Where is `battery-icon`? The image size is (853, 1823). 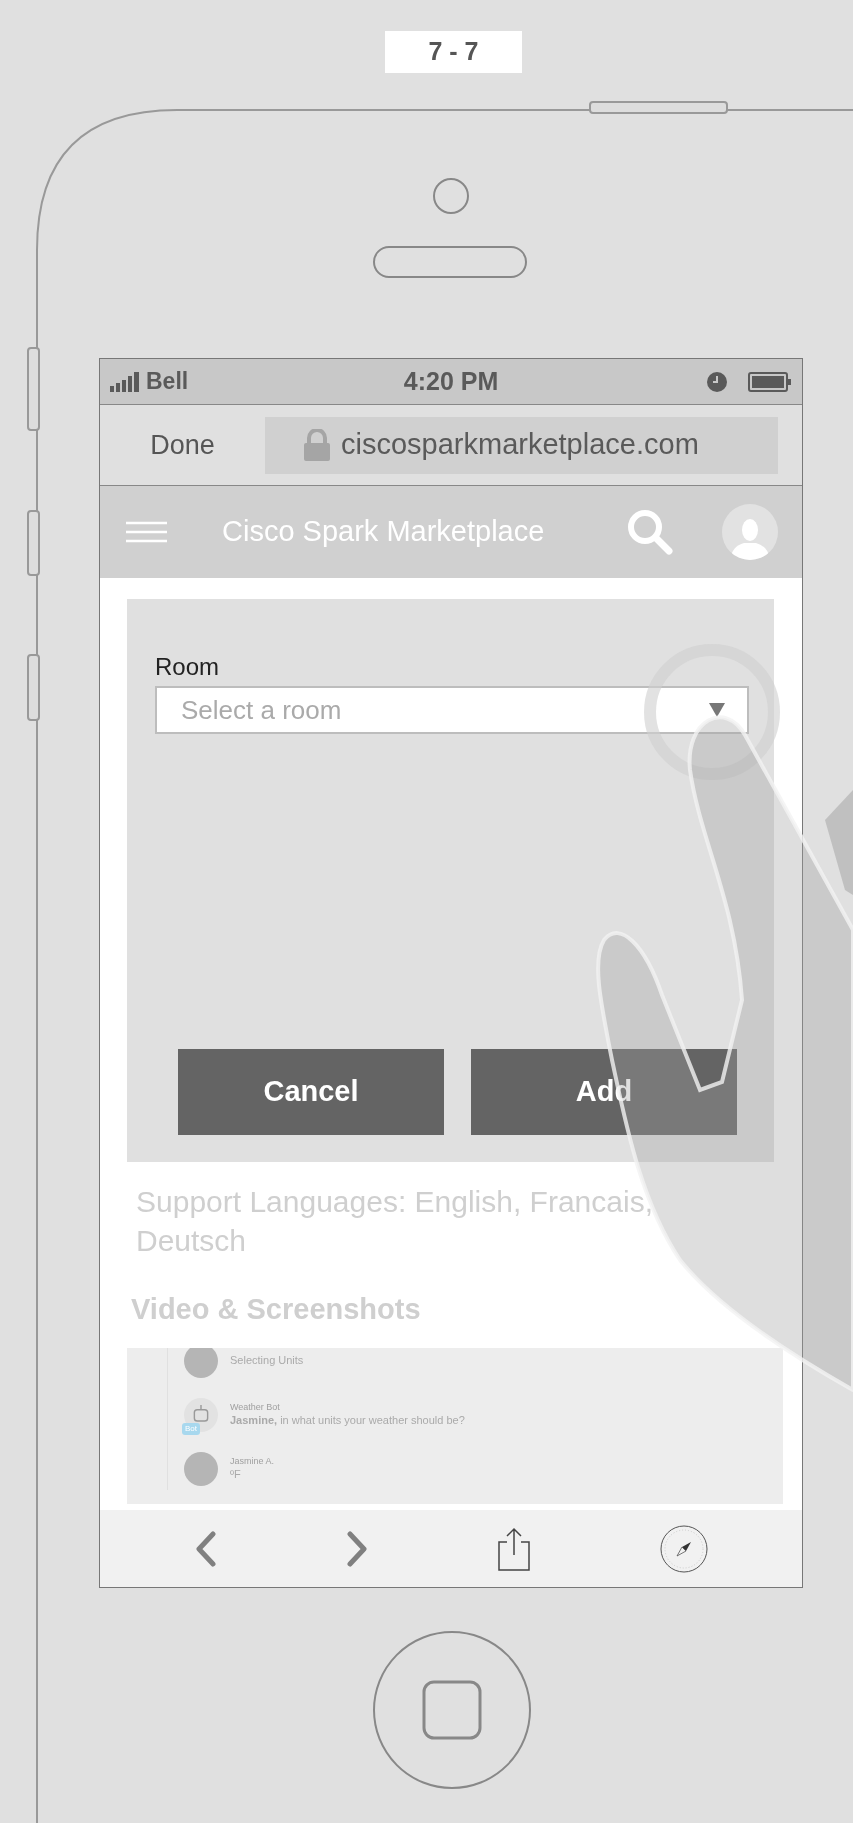
battery-icon is located at coordinates (770, 381).